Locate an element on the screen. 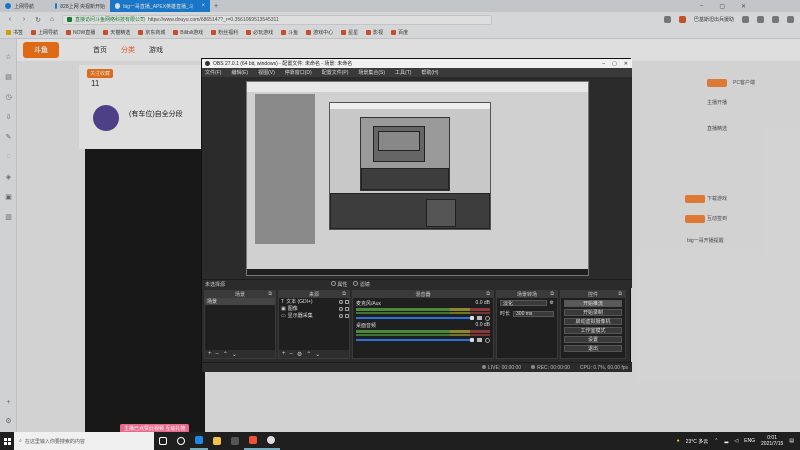 This screenshot has height=450, width=800. monitor-source-icon: ▭ is located at coordinates (283, 315).